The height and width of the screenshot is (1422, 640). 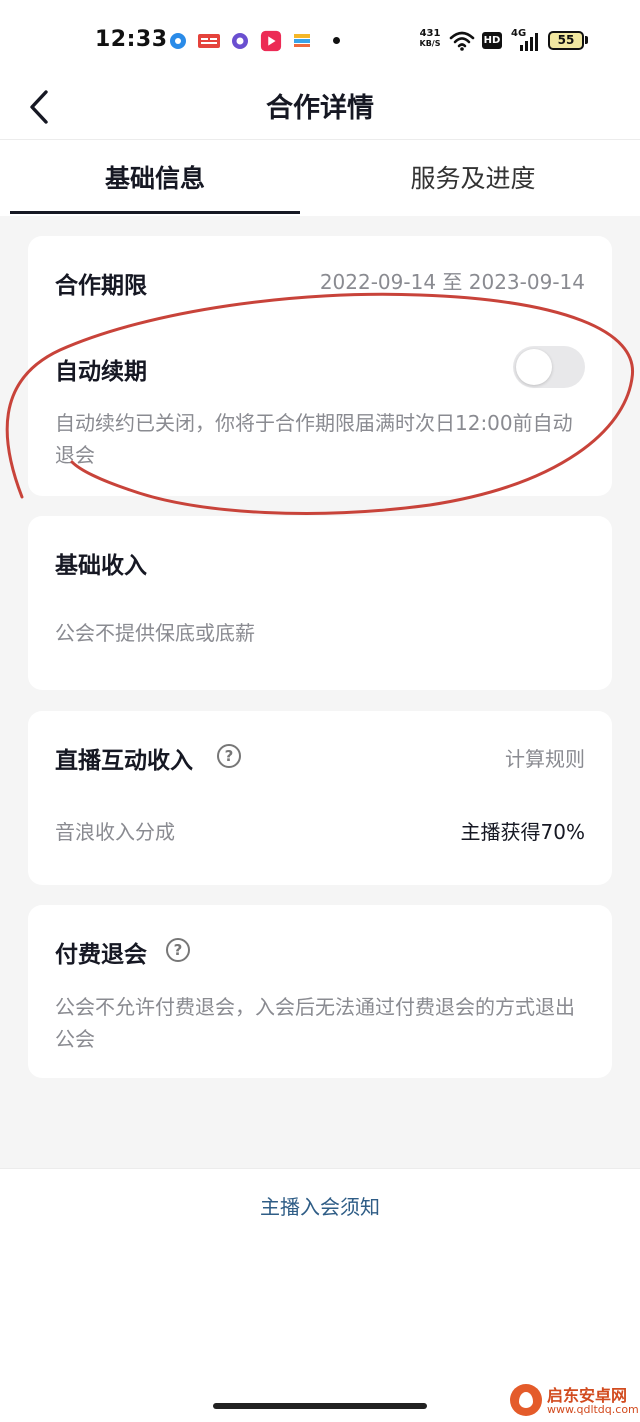 What do you see at coordinates (315, 1023) in the screenshot?
I see `paid-exit-description: 公会不允许付费退会，入会后无法通过付费退会的方式退出公会` at bounding box center [315, 1023].